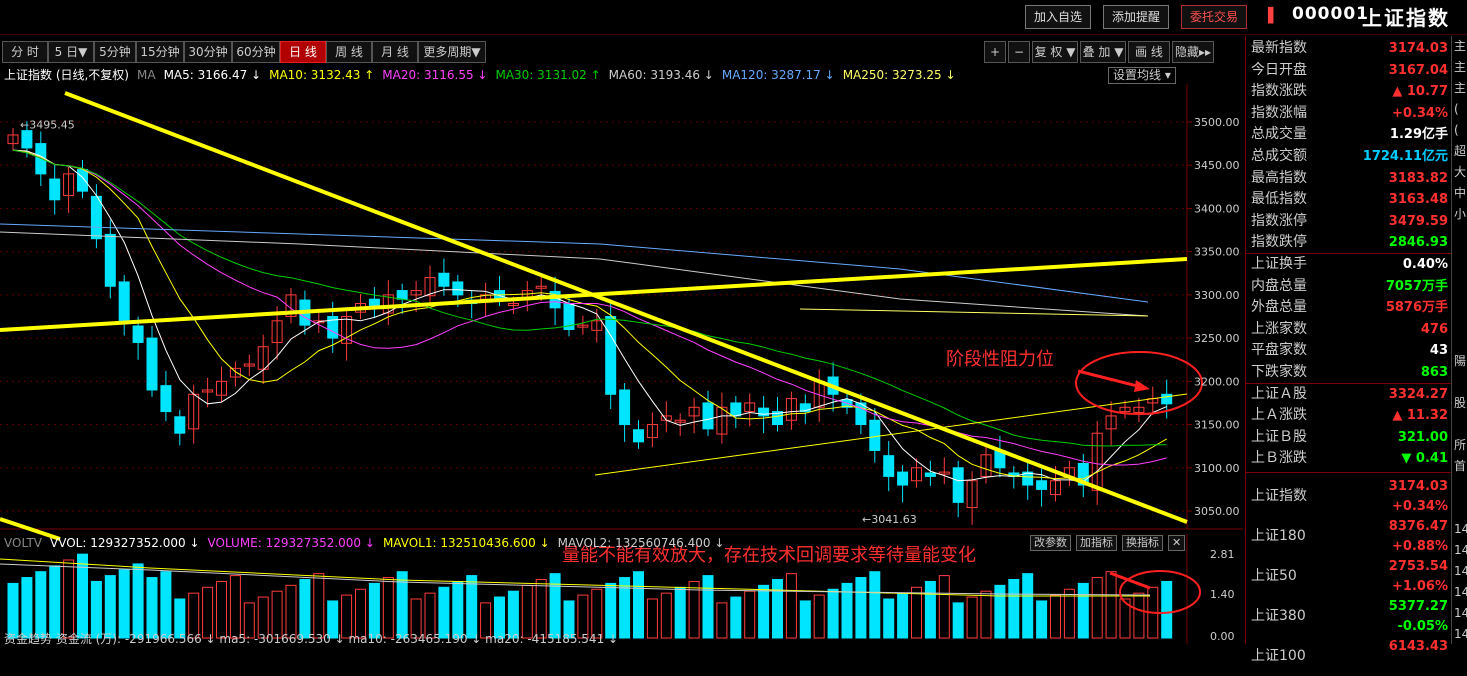 The image size is (1467, 676). I want to click on resistance-annotation: 阶段性阻力位, so click(1000, 359).